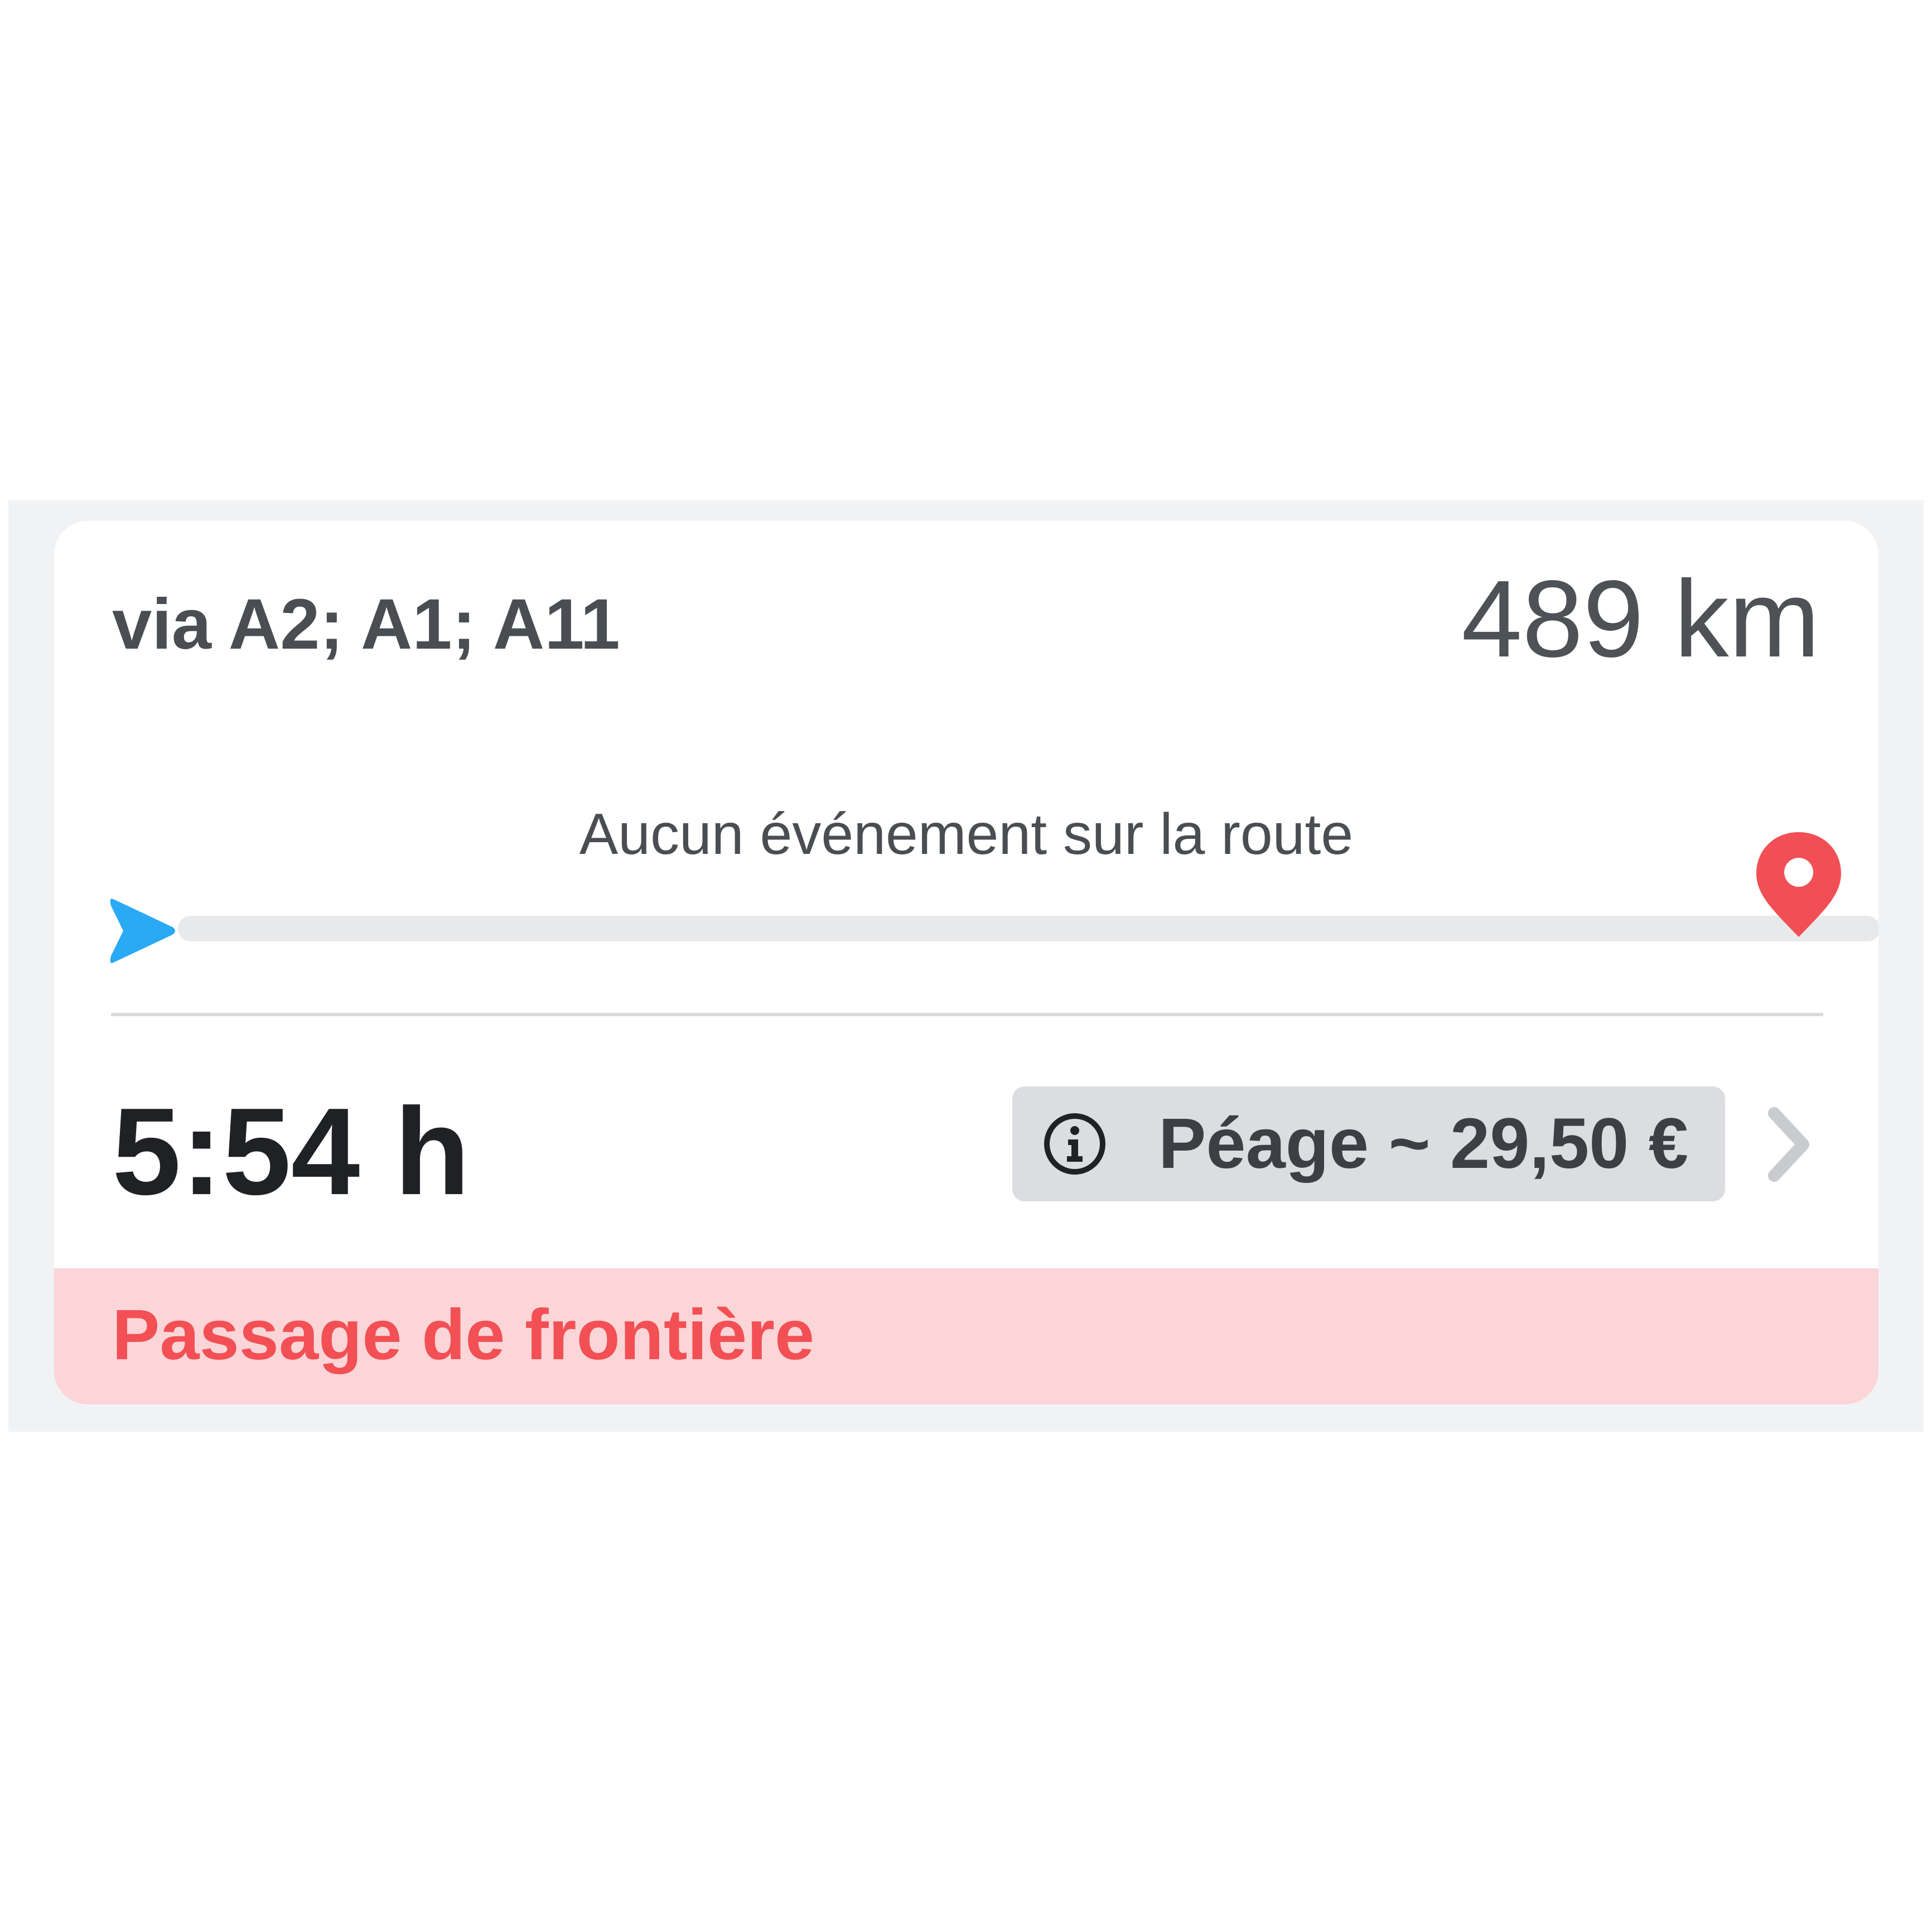 This screenshot has height=1932, width=1932. Describe the element at coordinates (291, 1152) in the screenshot. I see `route-duration: 5:54 h` at that location.